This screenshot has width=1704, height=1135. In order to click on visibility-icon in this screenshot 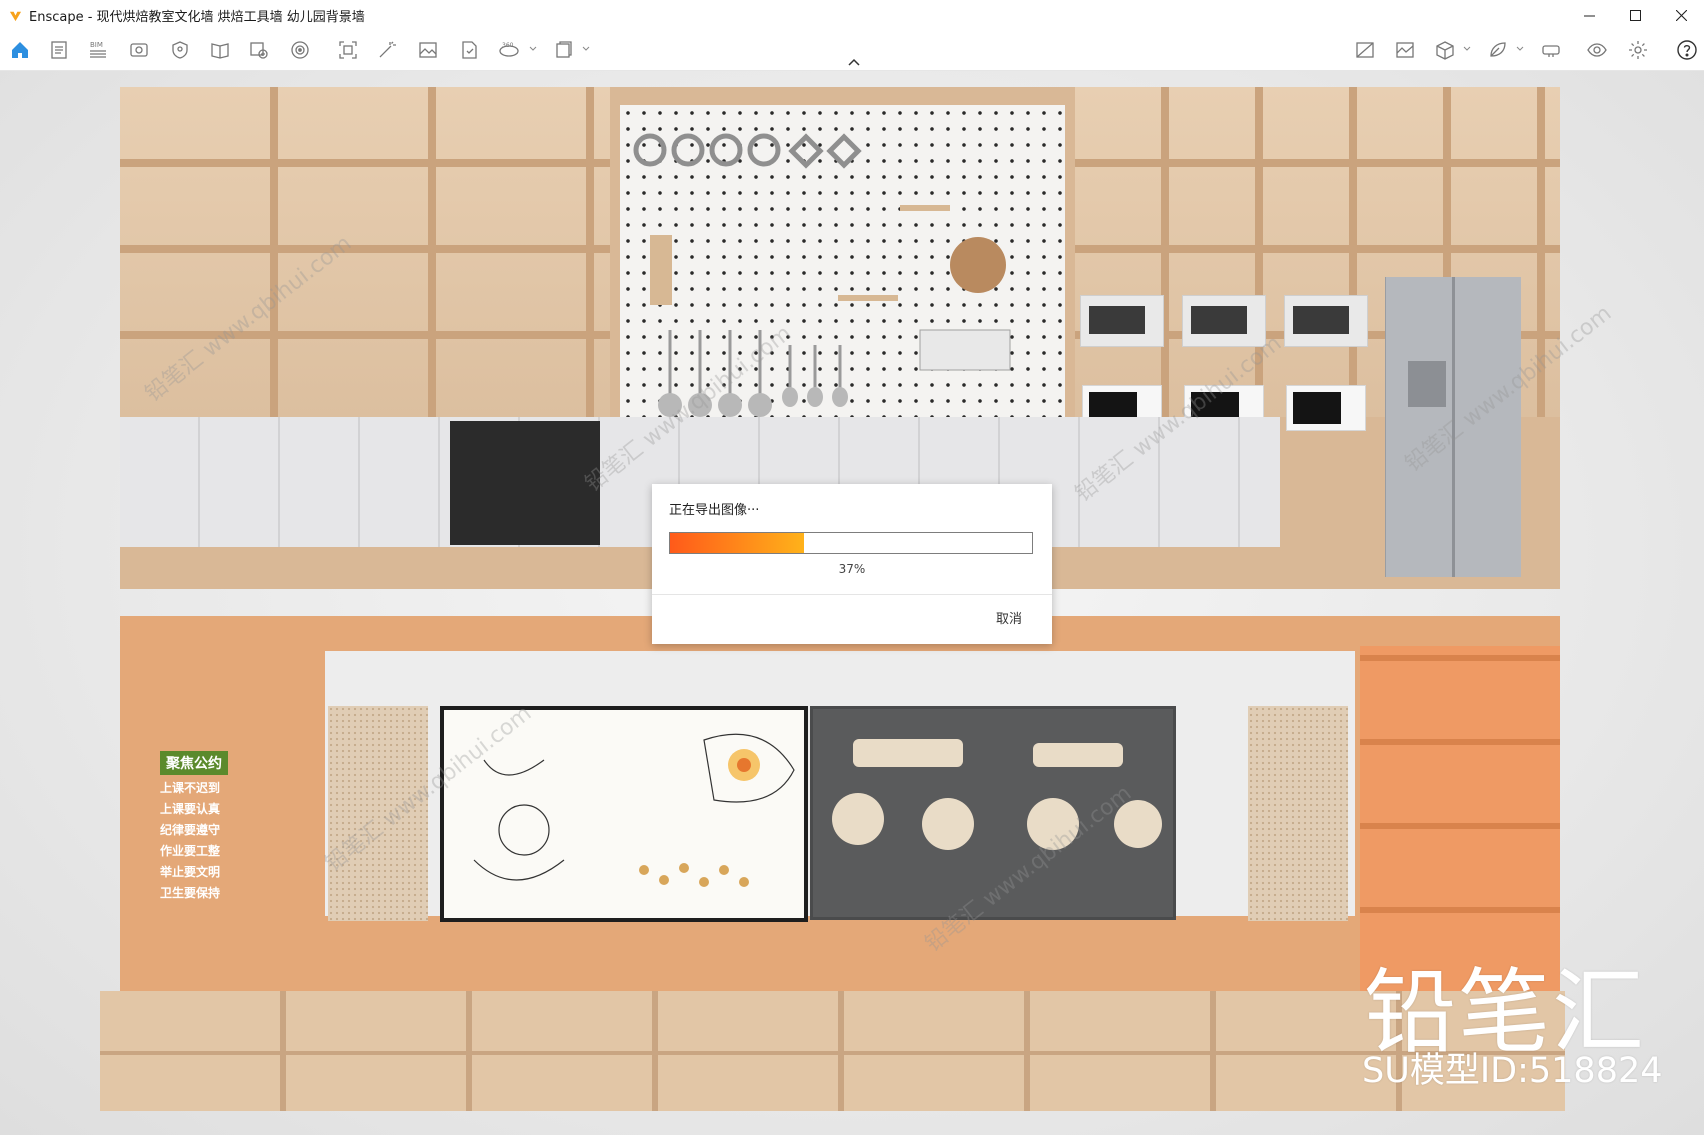, I will do `click(1597, 50)`.